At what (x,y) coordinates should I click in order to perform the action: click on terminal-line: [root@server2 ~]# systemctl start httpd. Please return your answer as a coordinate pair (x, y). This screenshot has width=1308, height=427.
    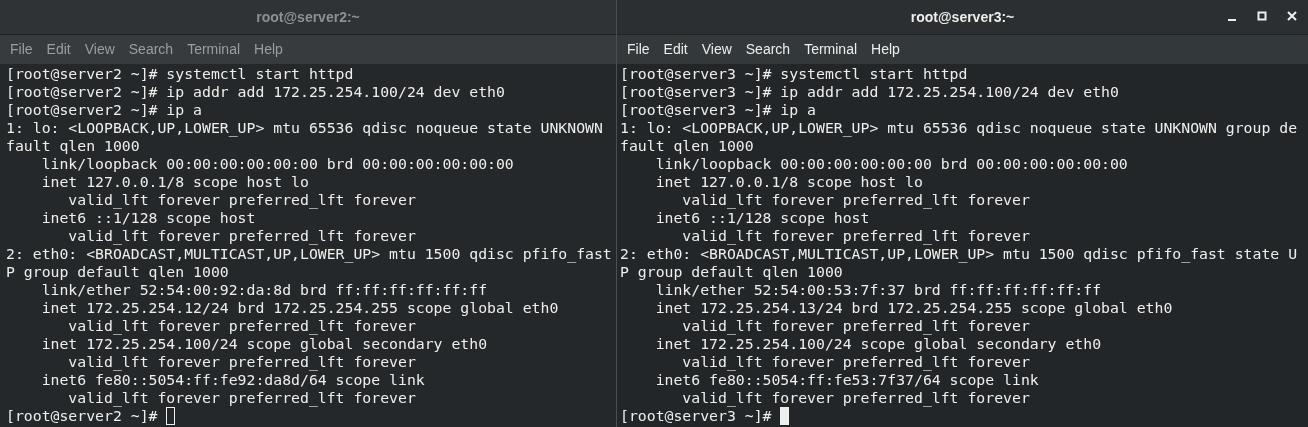
    Looking at the image, I should click on (180, 74).